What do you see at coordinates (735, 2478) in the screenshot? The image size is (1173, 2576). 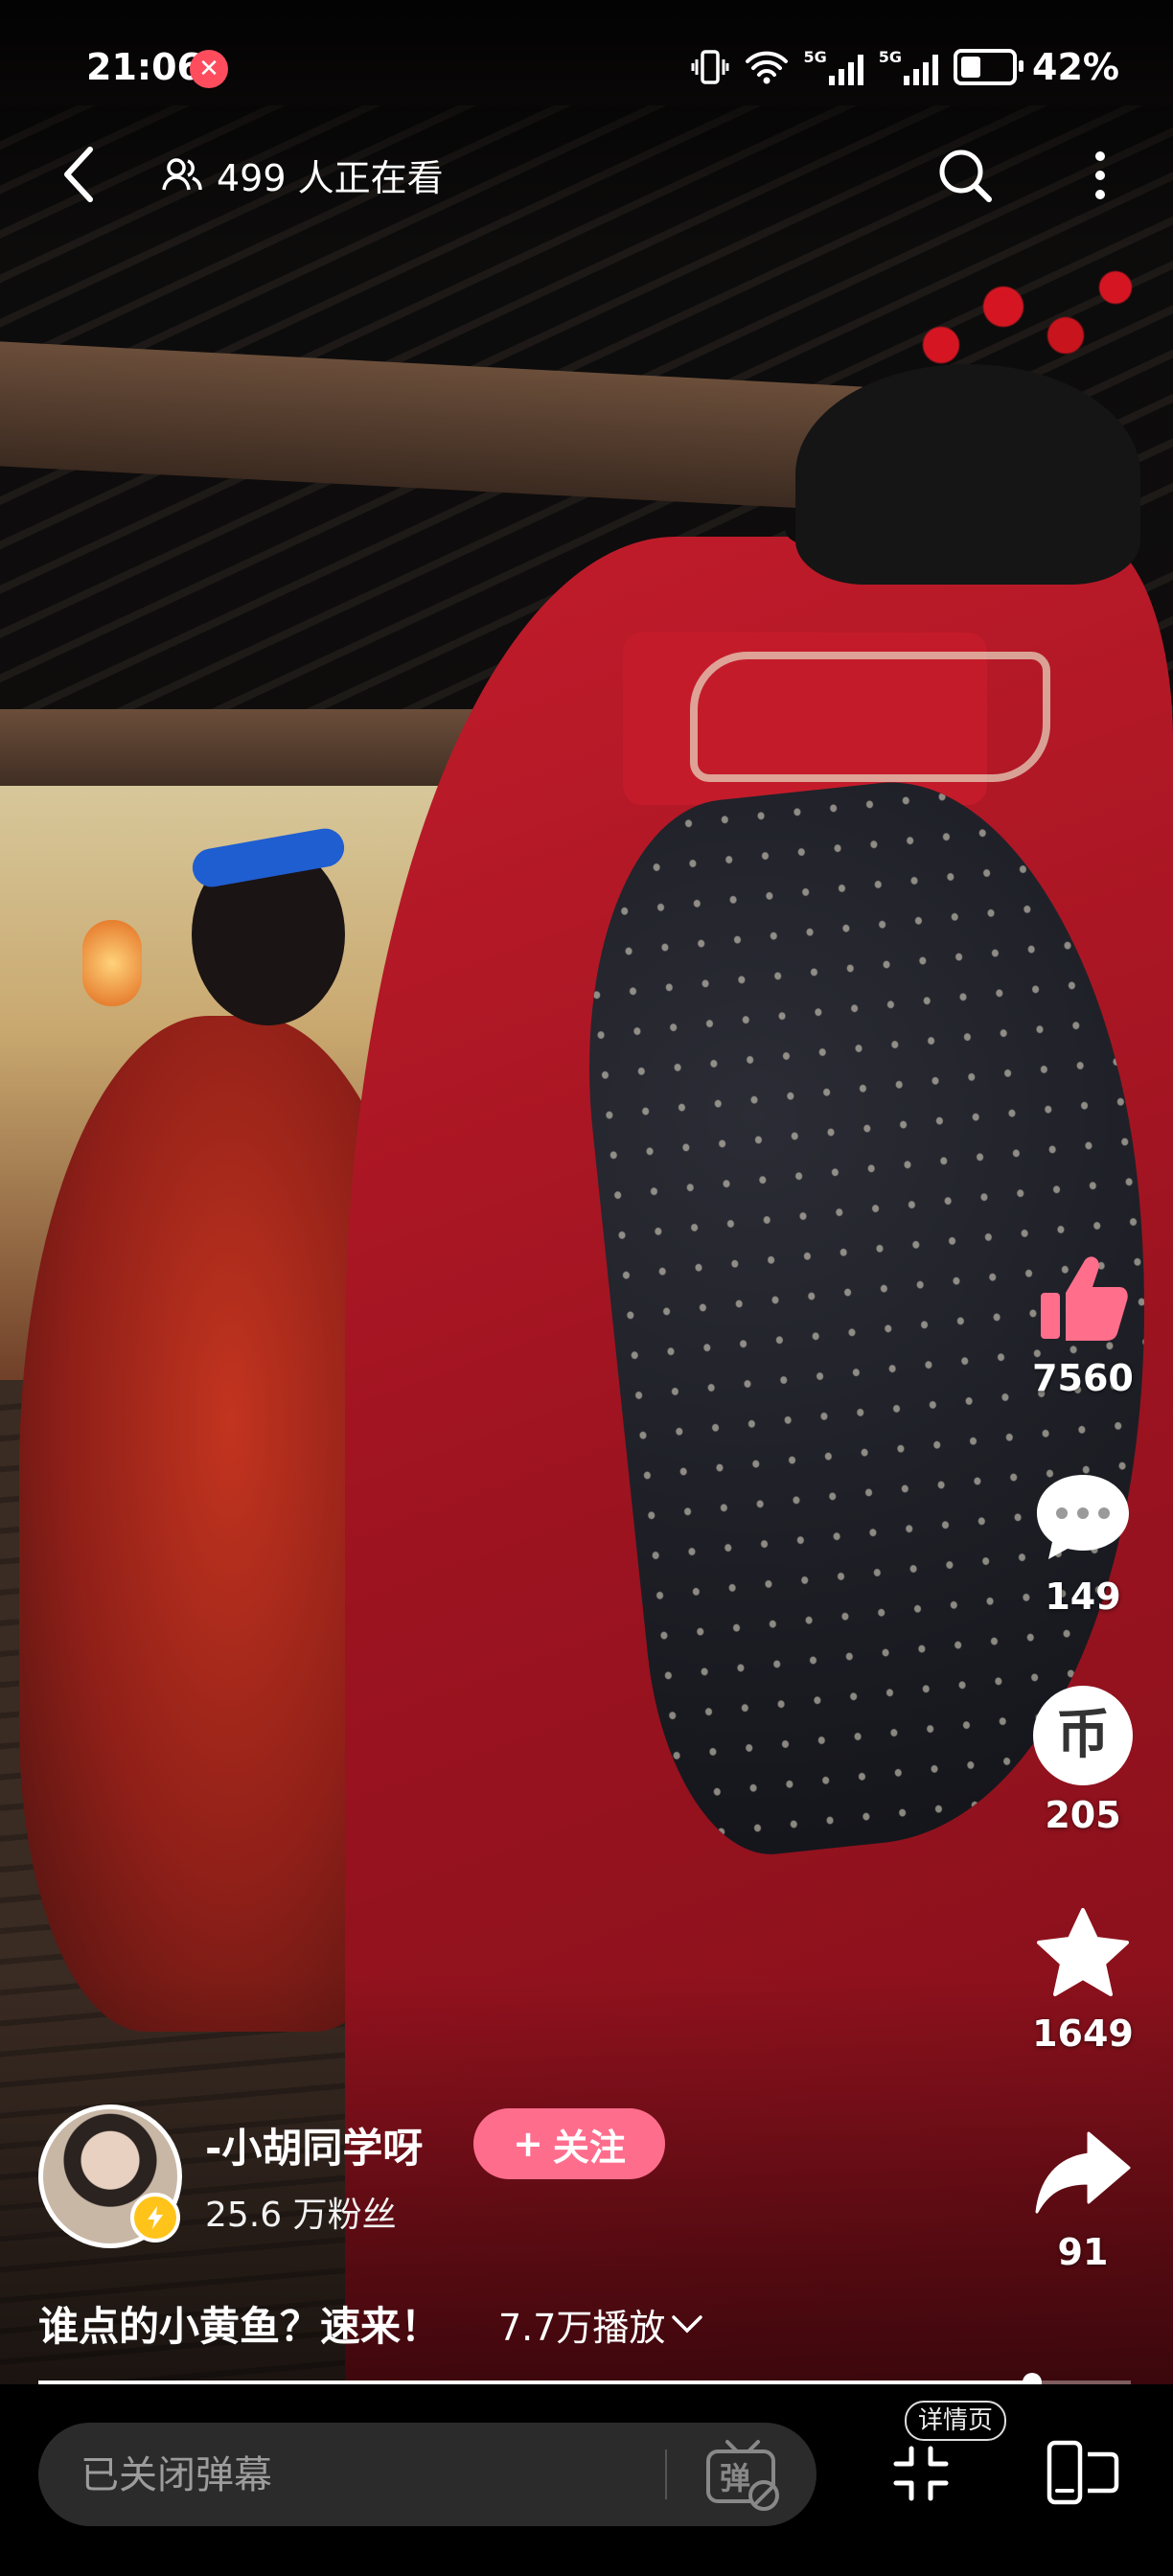 I see `danmu-toggle-glyph: 弹` at bounding box center [735, 2478].